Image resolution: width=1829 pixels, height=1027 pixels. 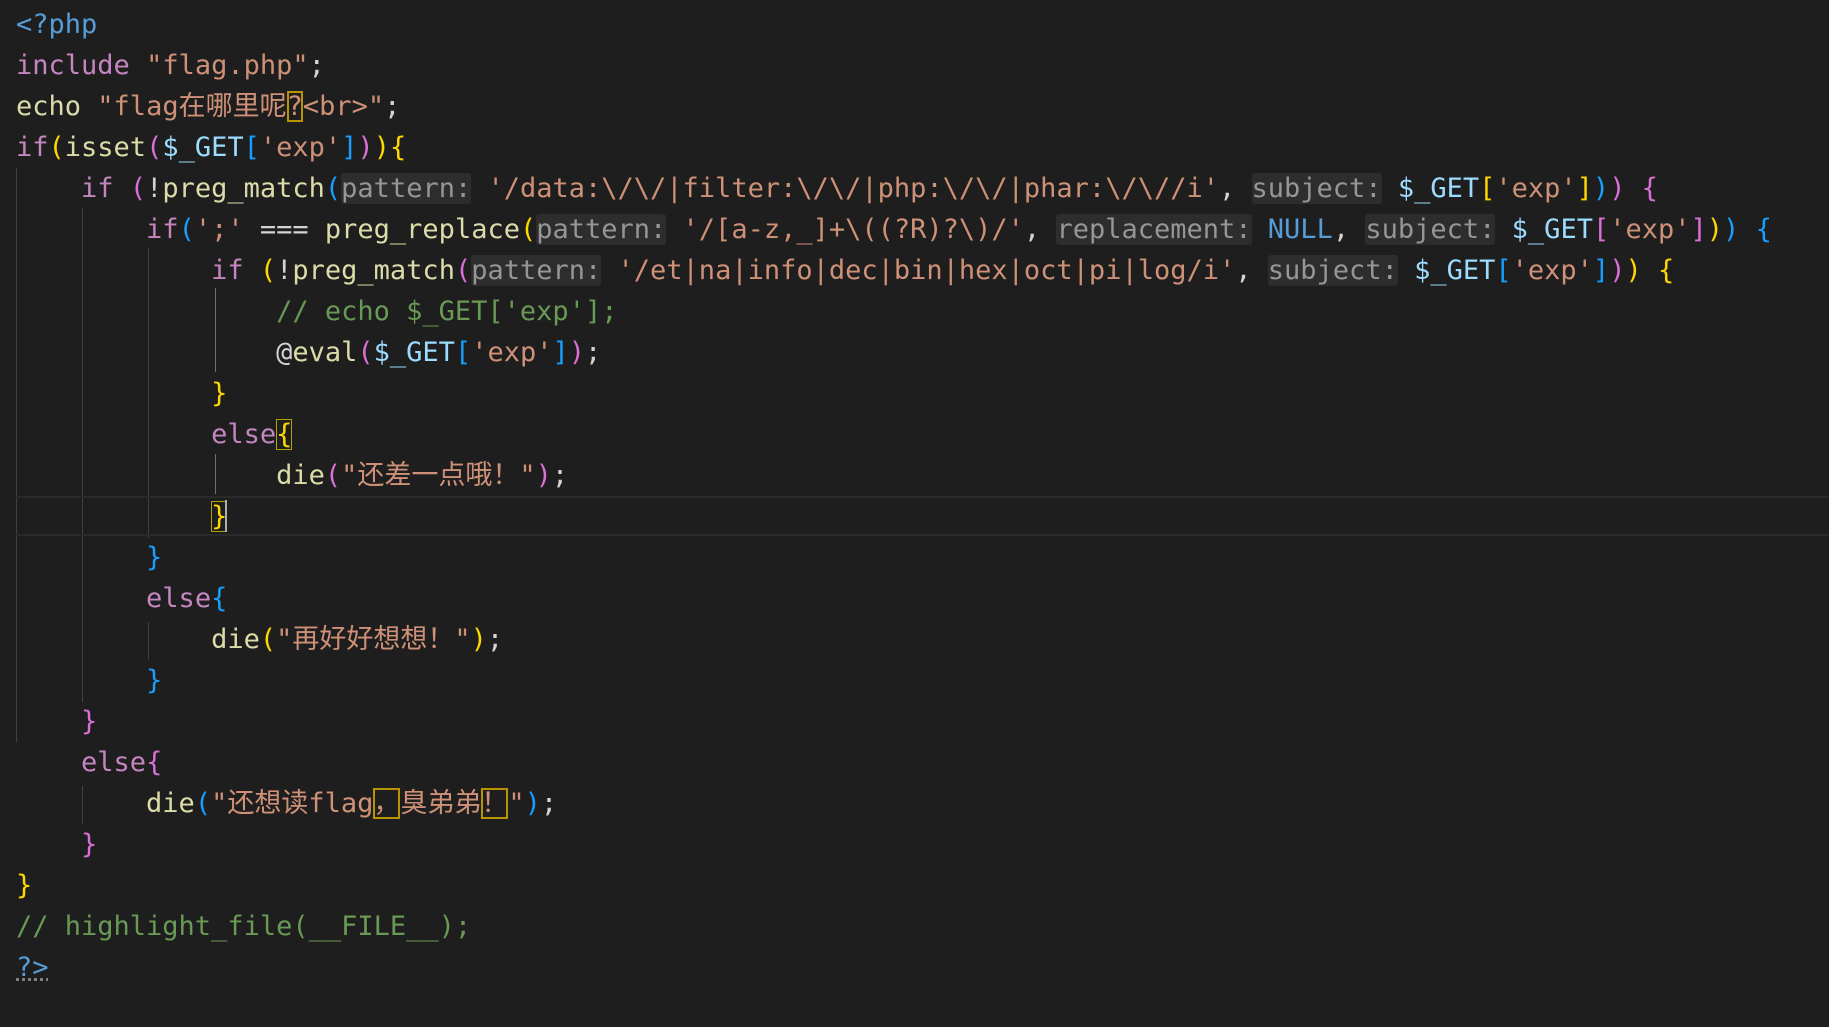 What do you see at coordinates (373, 639) in the screenshot?
I see `die-message: "再好好想想！"` at bounding box center [373, 639].